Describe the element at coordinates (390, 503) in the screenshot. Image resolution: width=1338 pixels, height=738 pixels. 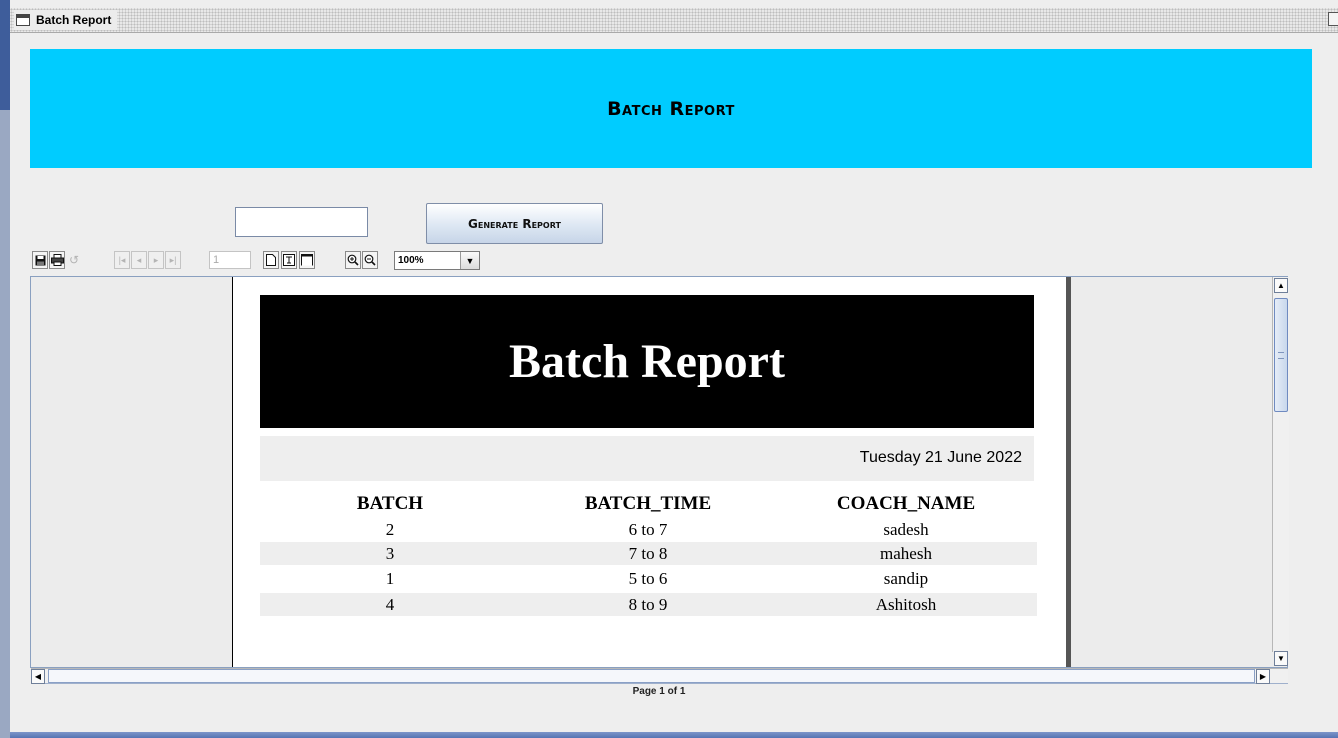
I see `column-header-batch: BATCH` at that location.